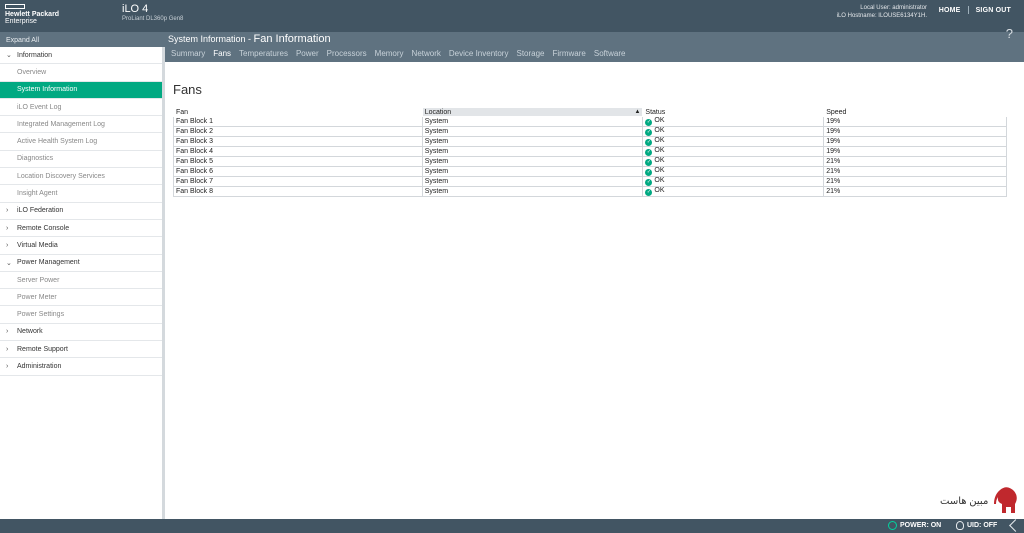 The height and width of the screenshot is (533, 1024). What do you see at coordinates (993, 10) in the screenshot?
I see `sign-out-link: SIGN OUT` at bounding box center [993, 10].